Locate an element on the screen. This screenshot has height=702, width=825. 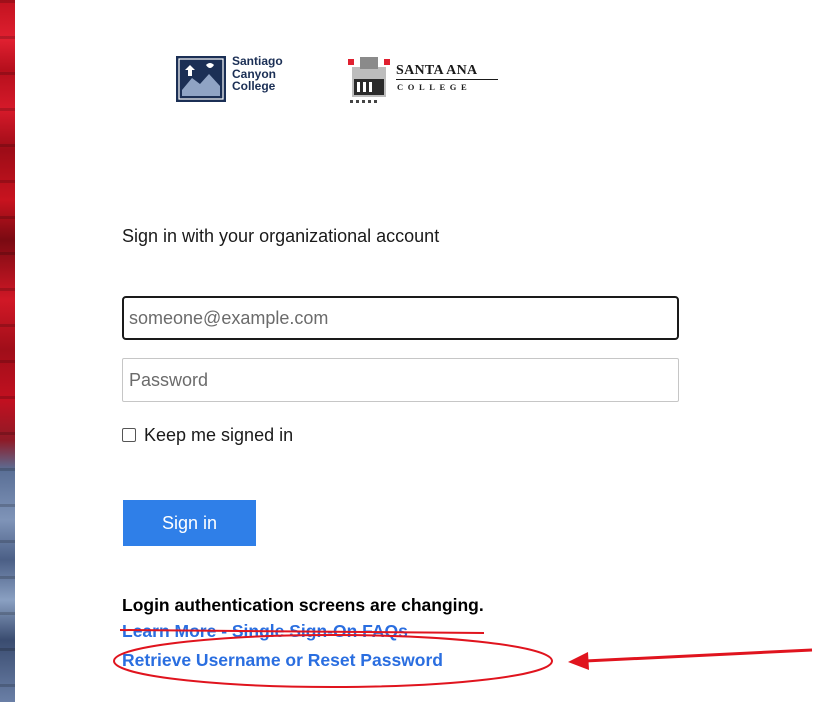
keep-signed-in-option: Keep me signed in is located at coordinates (207, 435).